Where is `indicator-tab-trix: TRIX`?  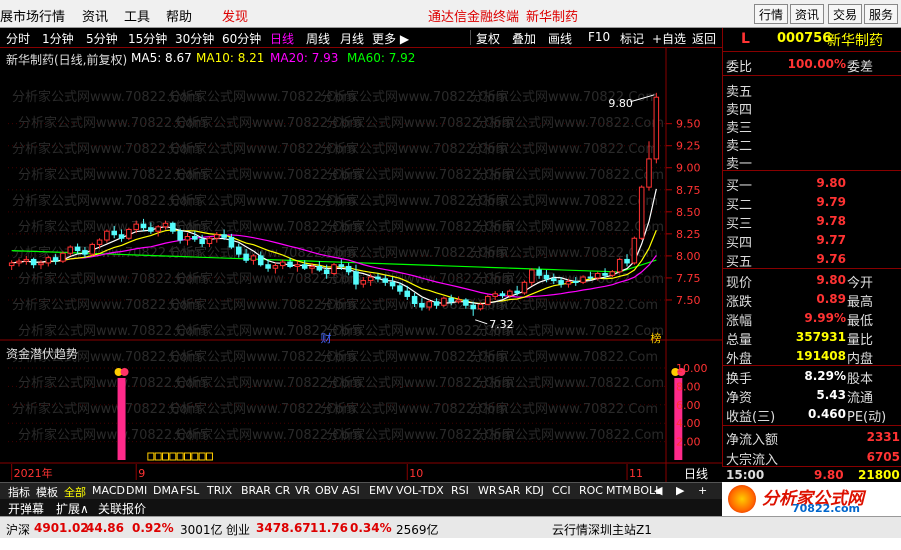 indicator-tab-trix: TRIX is located at coordinates (219, 490).